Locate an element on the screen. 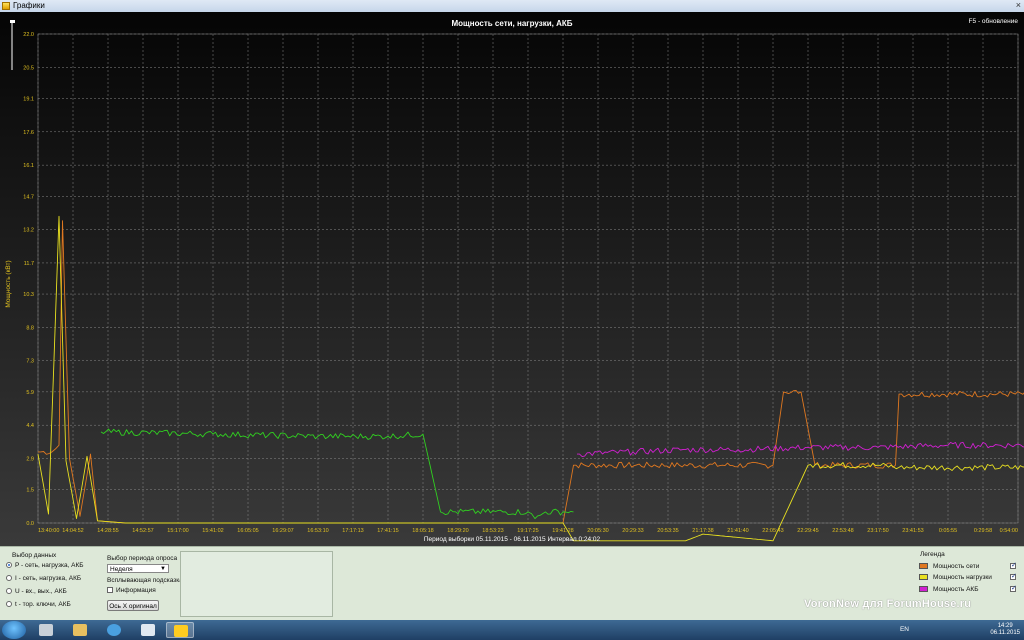 Image resolution: width=1024 pixels, height=640 pixels. x-tick-label: 18:53:23 is located at coordinates (492, 531).